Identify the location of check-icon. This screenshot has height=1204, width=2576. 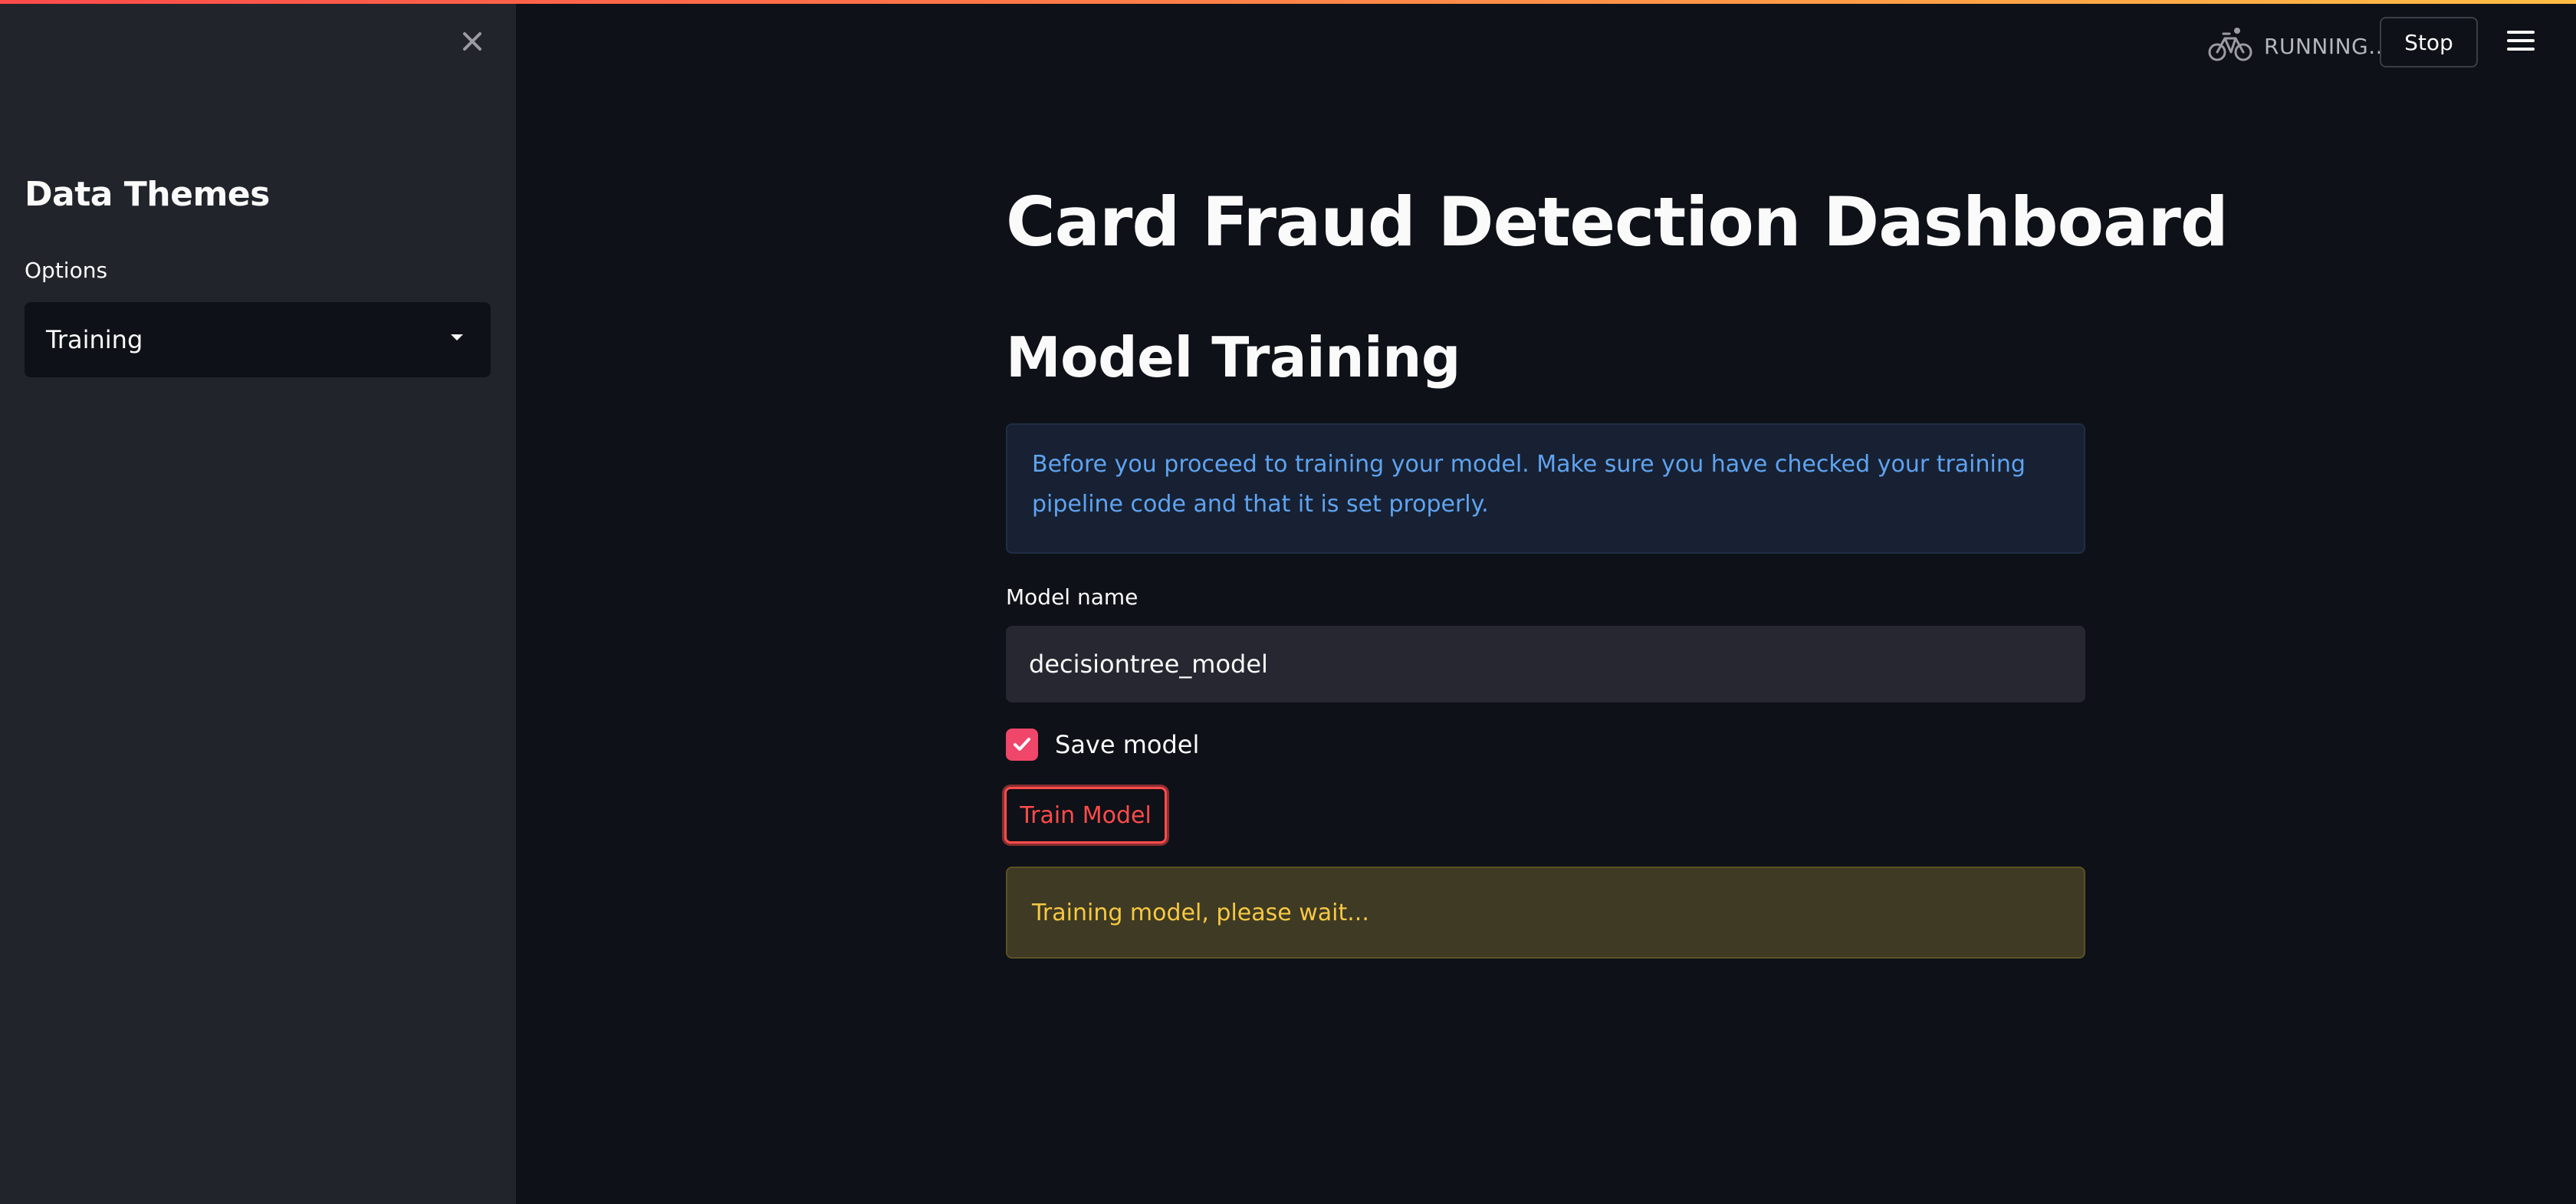
(1022, 744).